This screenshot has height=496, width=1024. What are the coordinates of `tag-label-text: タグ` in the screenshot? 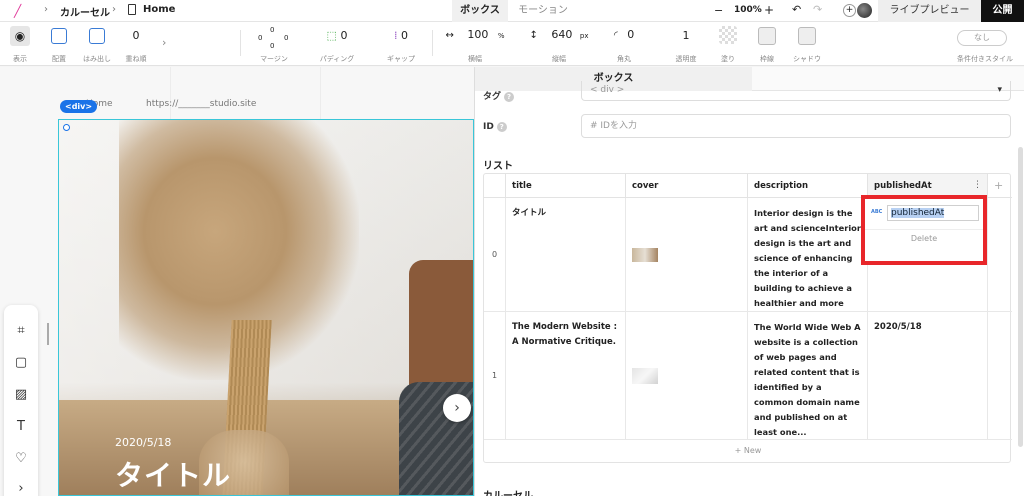 It's located at (492, 97).